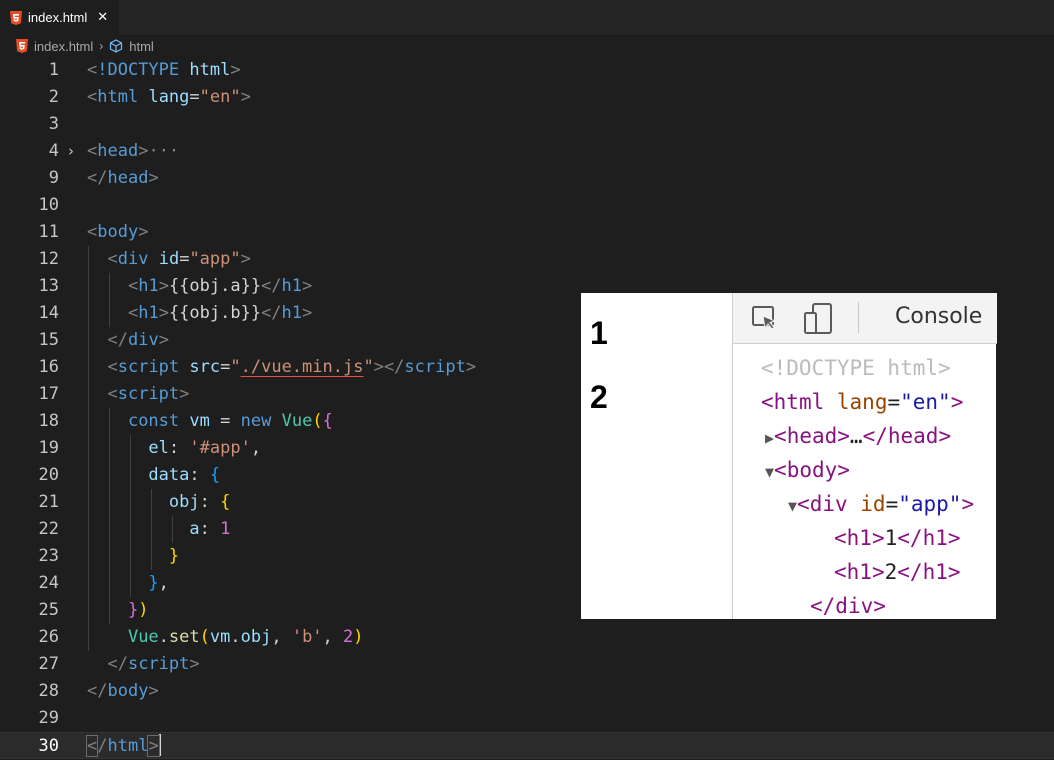 Image resolution: width=1054 pixels, height=760 pixels. I want to click on editor-tab-bar: index.html ✕, so click(527, 17).